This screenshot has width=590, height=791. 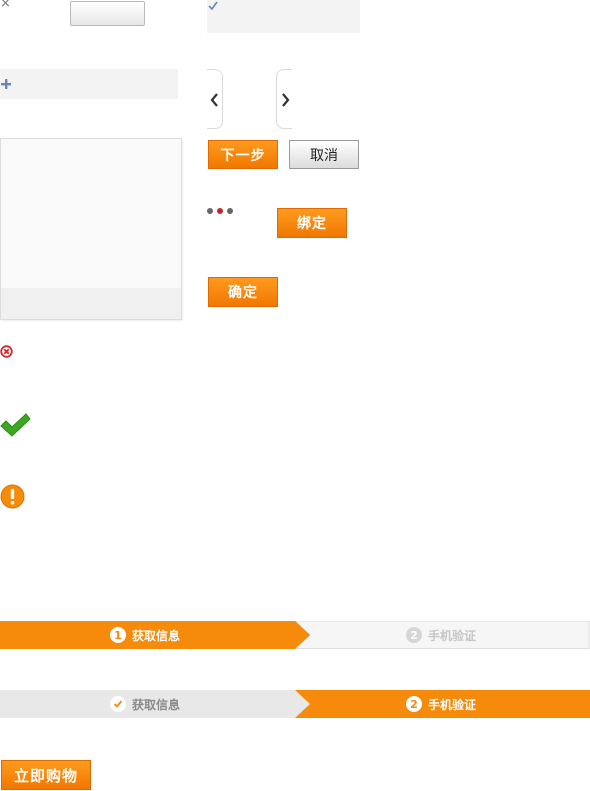 I want to click on step-progress-bar: 获取信息 2 手机验证, so click(x=295, y=704).